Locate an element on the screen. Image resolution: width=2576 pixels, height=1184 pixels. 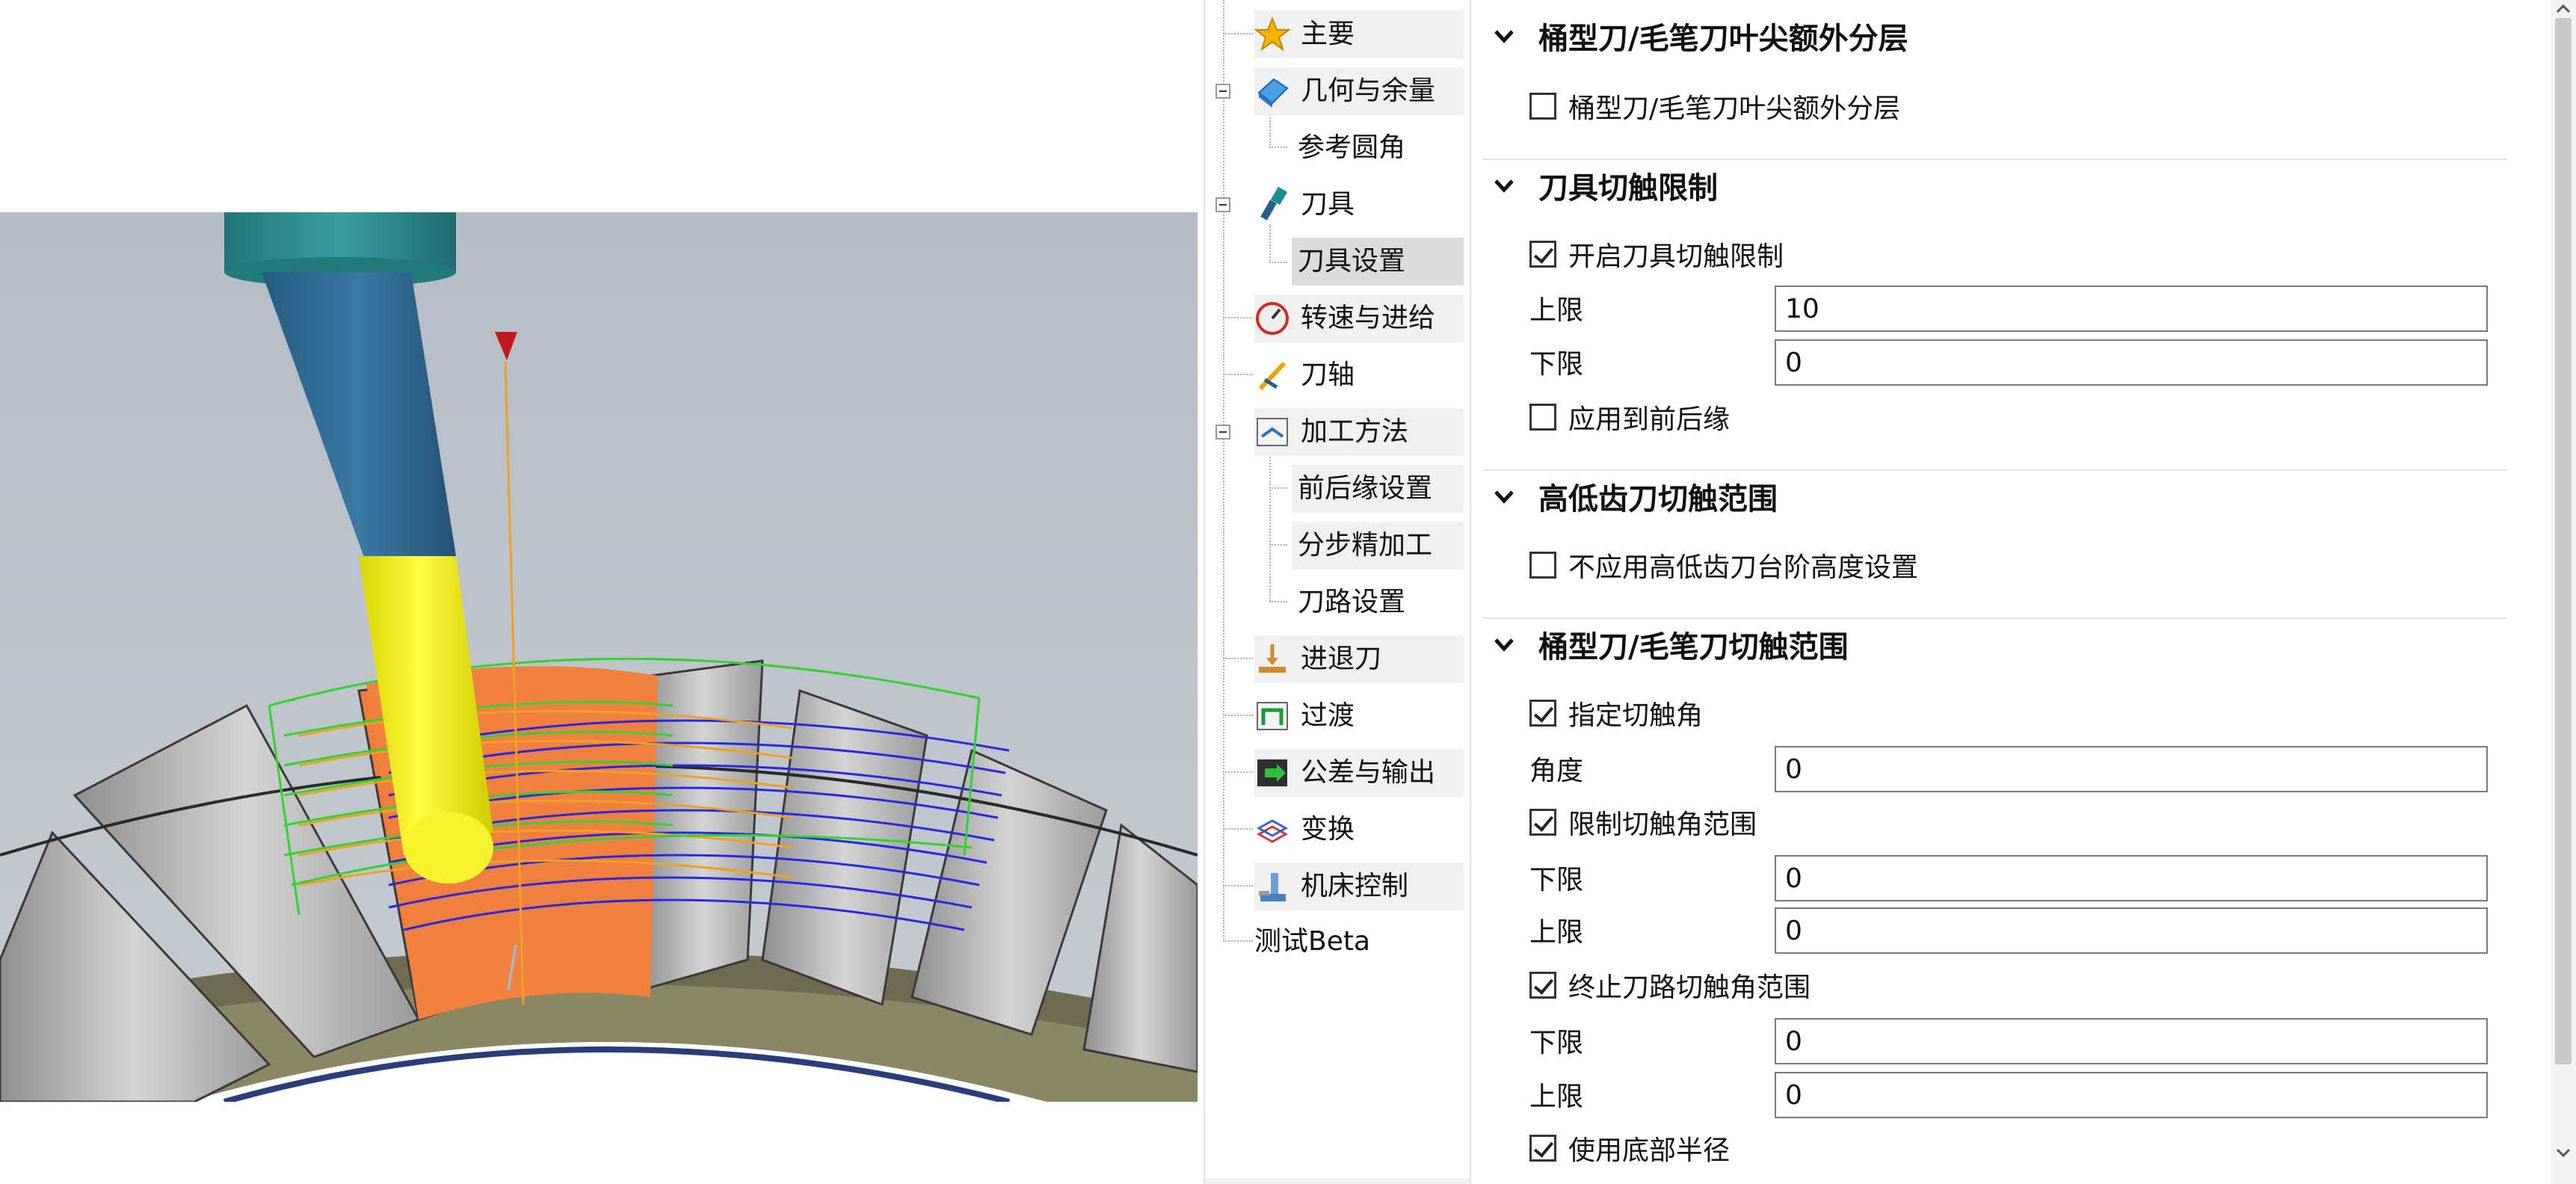
upper-limit-input is located at coordinates (2131, 309).